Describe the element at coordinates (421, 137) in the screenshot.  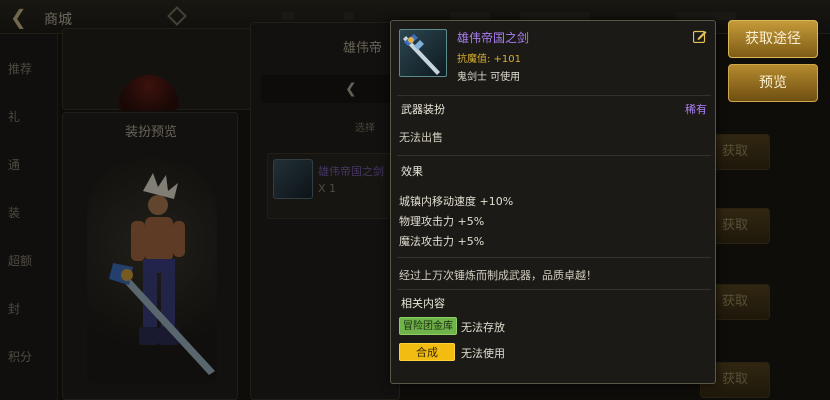
I see `trade-note: 无法出售` at that location.